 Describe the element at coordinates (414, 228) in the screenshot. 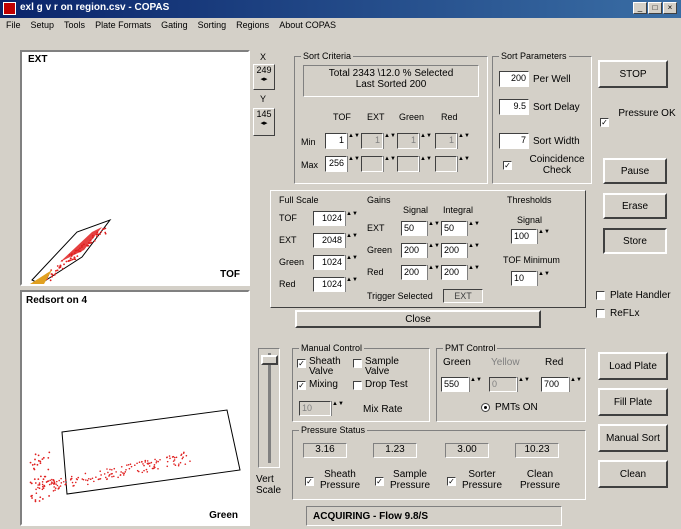

I see `gain-ext-signal-field: 50` at that location.